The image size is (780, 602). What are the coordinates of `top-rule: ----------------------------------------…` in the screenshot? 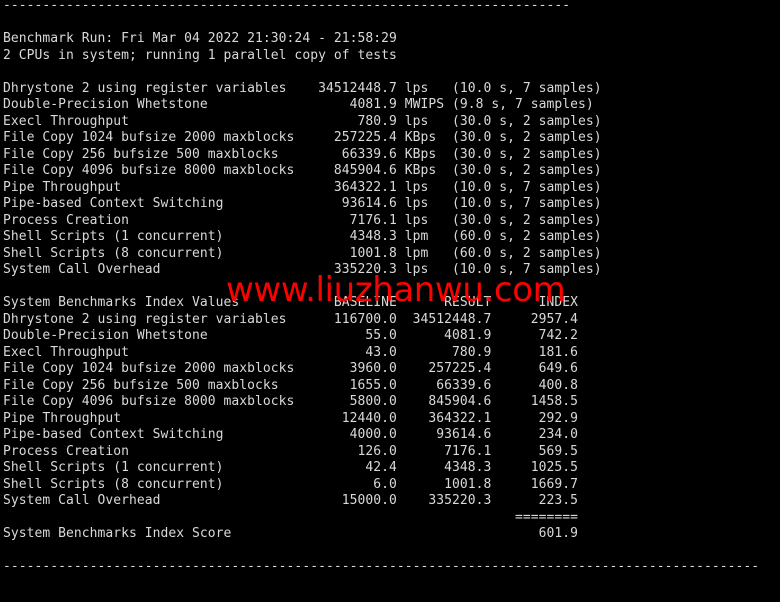 It's located at (287, 6).